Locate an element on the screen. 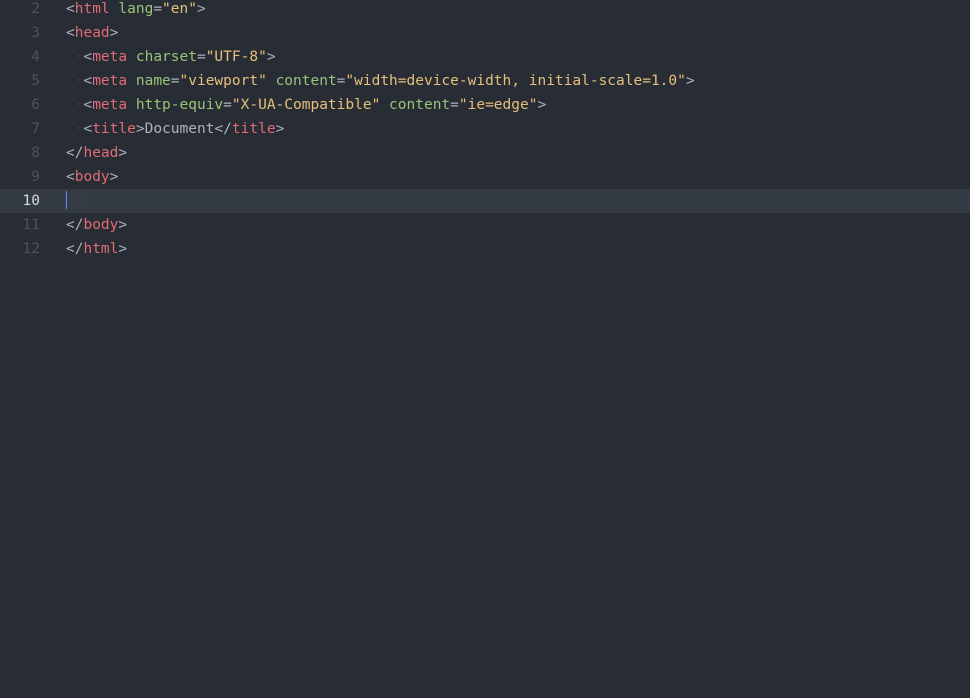 Image resolution: width=970 pixels, height=698 pixels. token-attr: name is located at coordinates (153, 81).